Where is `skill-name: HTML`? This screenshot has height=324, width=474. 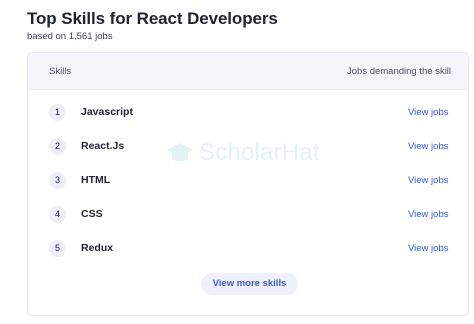
skill-name: HTML is located at coordinates (96, 180).